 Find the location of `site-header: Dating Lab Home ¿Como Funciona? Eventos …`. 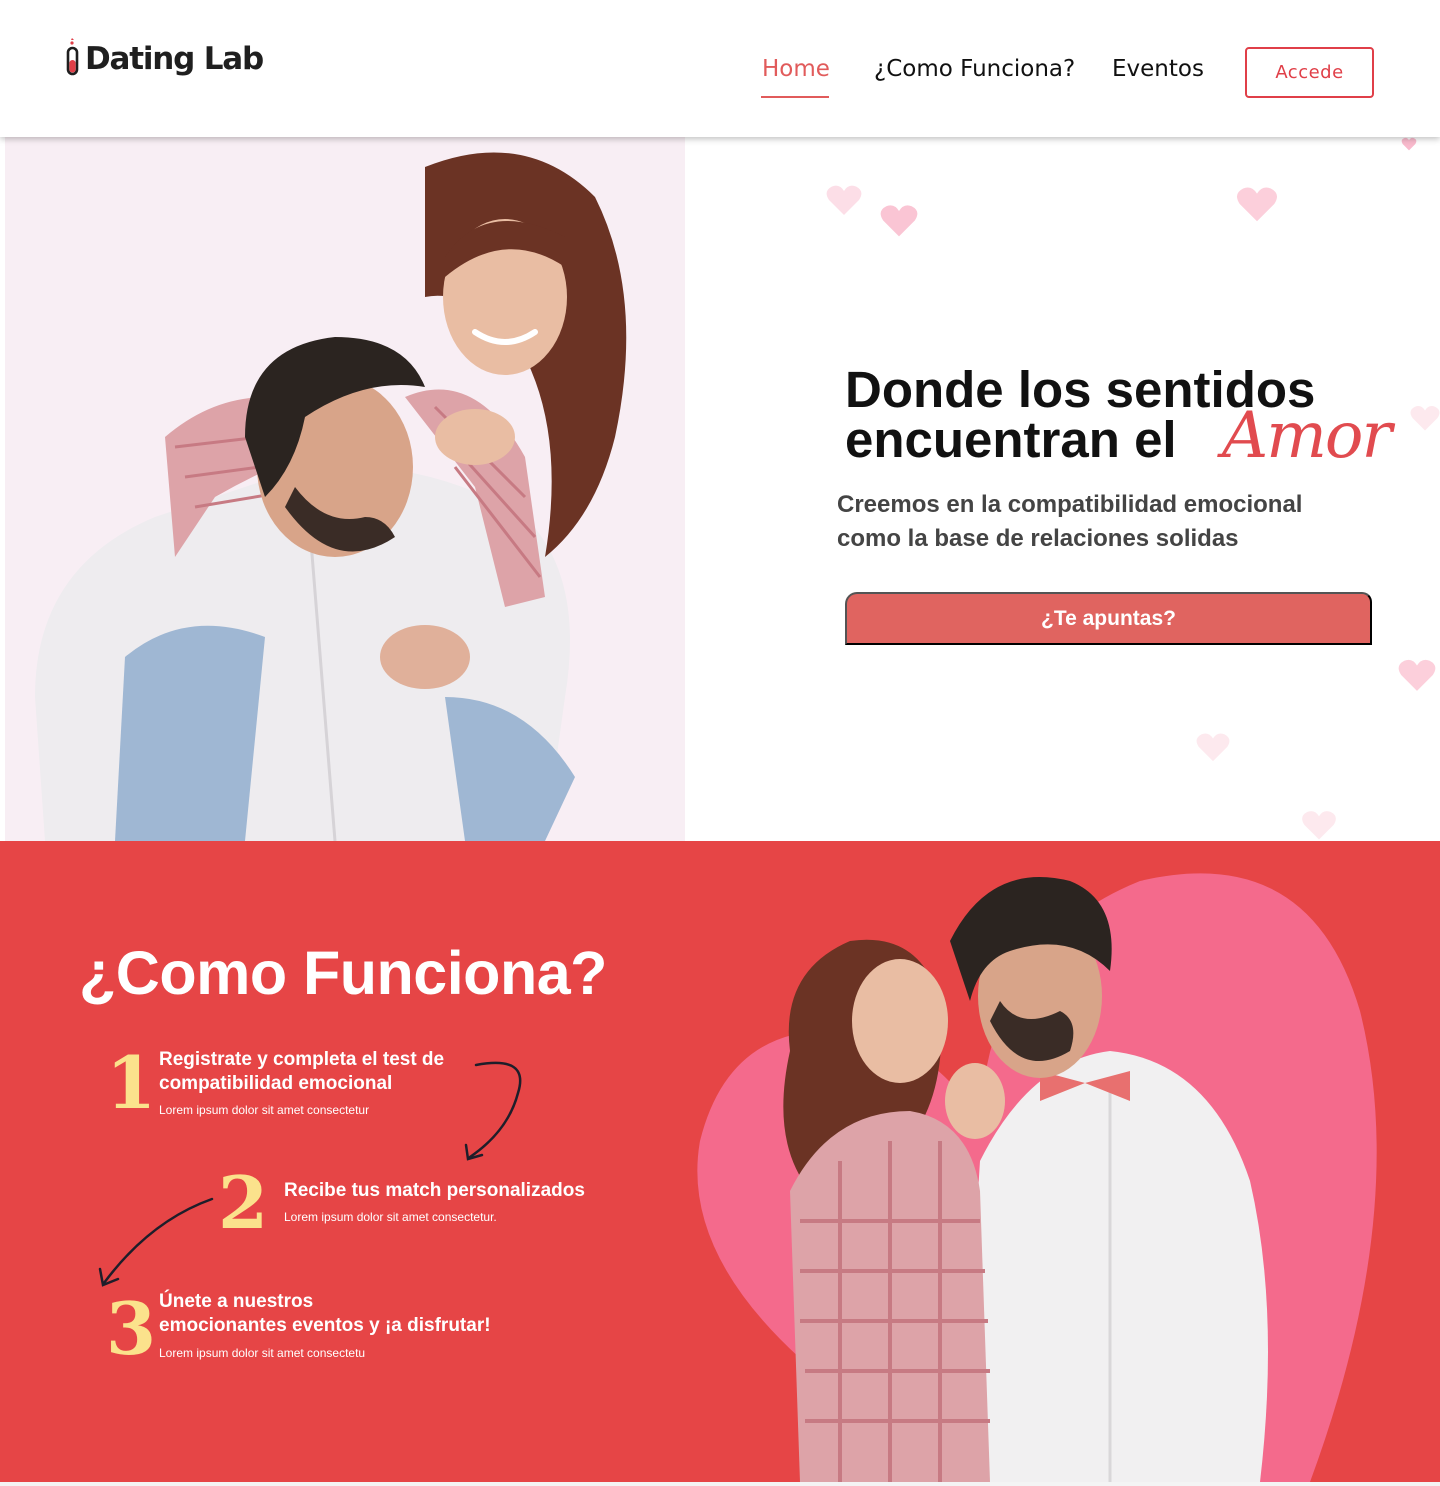

site-header: Dating Lab Home ¿Como Funciona? Eventos … is located at coordinates (720, 68).